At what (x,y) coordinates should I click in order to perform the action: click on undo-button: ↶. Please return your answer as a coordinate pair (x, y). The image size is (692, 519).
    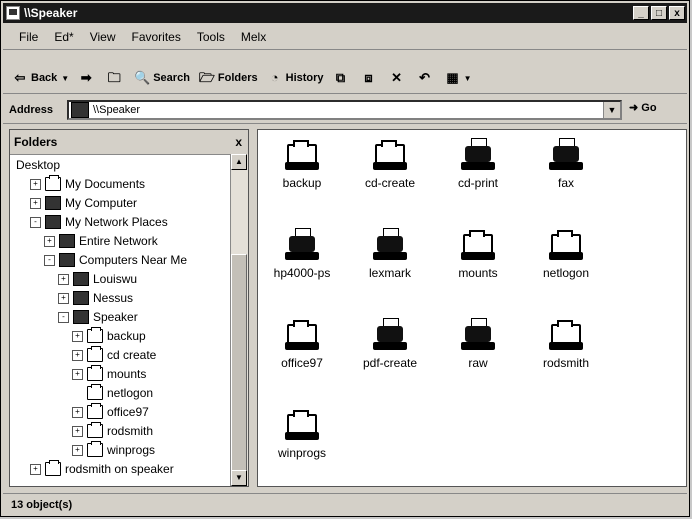
    Looking at the image, I should click on (426, 78).